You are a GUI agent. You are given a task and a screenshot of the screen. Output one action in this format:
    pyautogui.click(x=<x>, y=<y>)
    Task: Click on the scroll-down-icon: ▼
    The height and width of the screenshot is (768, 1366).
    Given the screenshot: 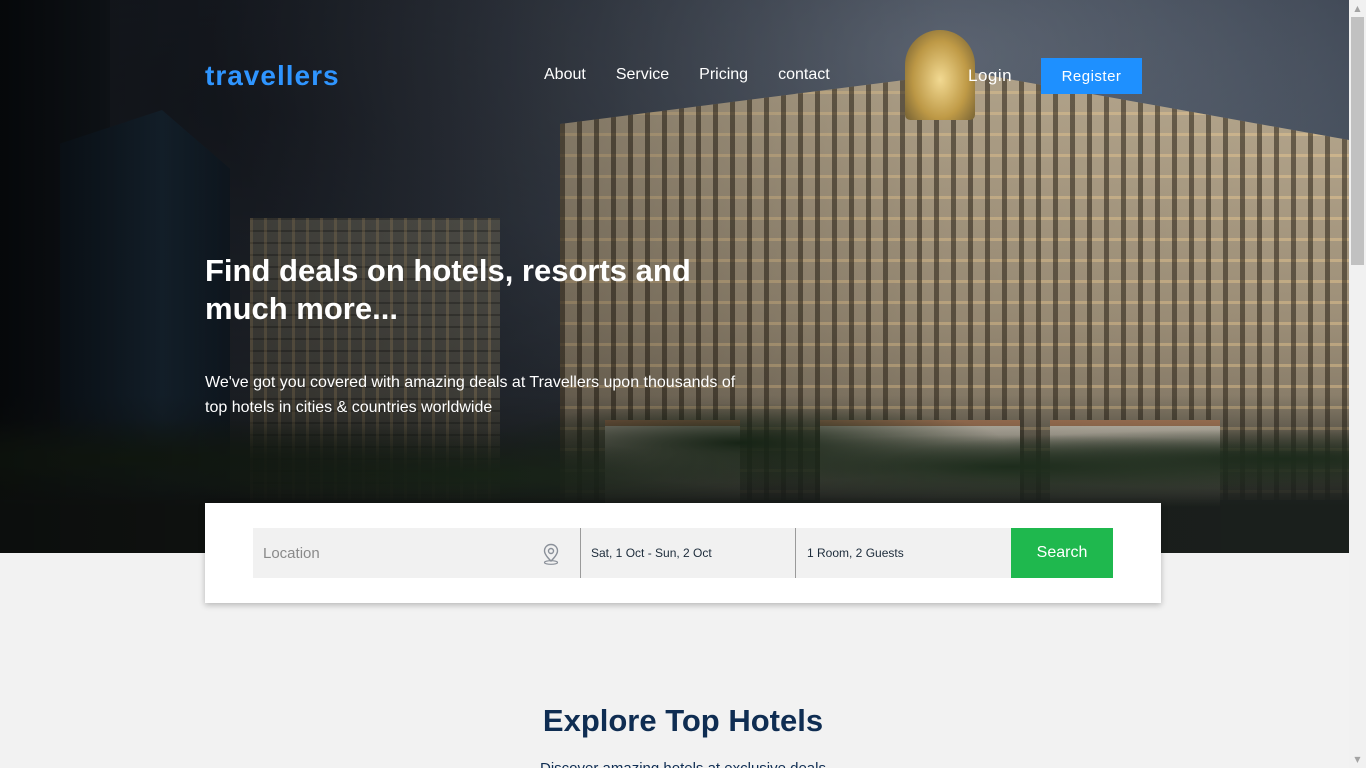 What is the action you would take?
    pyautogui.click(x=1357, y=759)
    